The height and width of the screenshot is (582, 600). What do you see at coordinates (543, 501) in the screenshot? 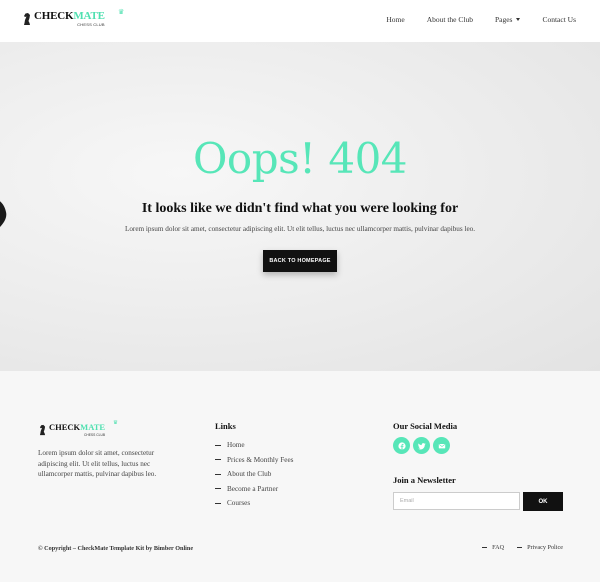
I see `newsletter-submit-button: OK` at bounding box center [543, 501].